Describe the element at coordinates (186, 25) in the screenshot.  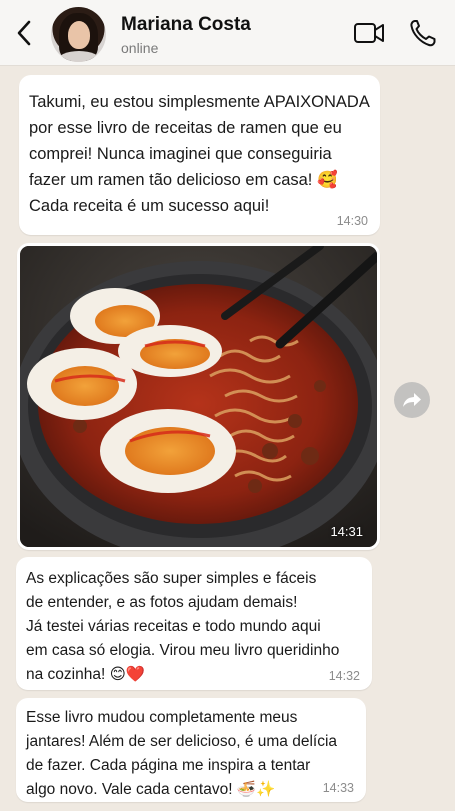
I see `contact-name: Mariana Costa` at that location.